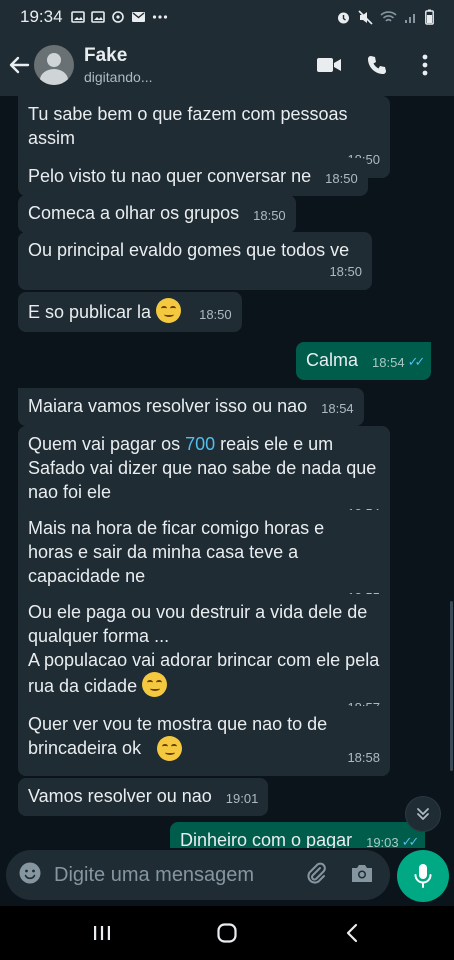 This screenshot has height=960, width=454. What do you see at coordinates (138, 17) in the screenshot?
I see `mail-icon` at bounding box center [138, 17].